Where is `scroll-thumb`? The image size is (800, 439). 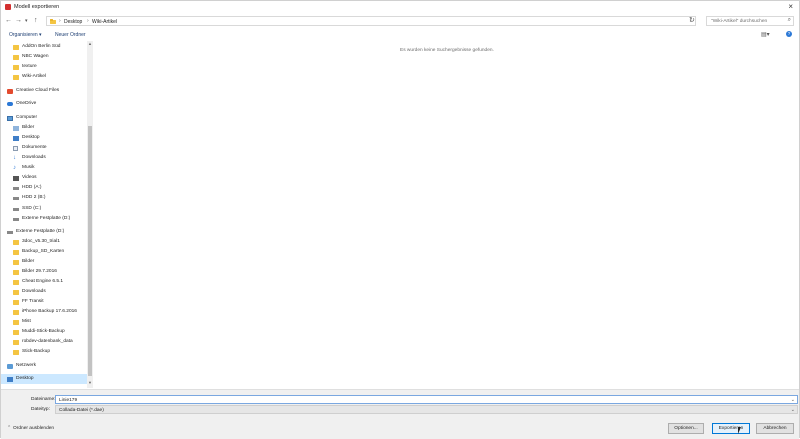
scroll-thumb is located at coordinates (90, 251).